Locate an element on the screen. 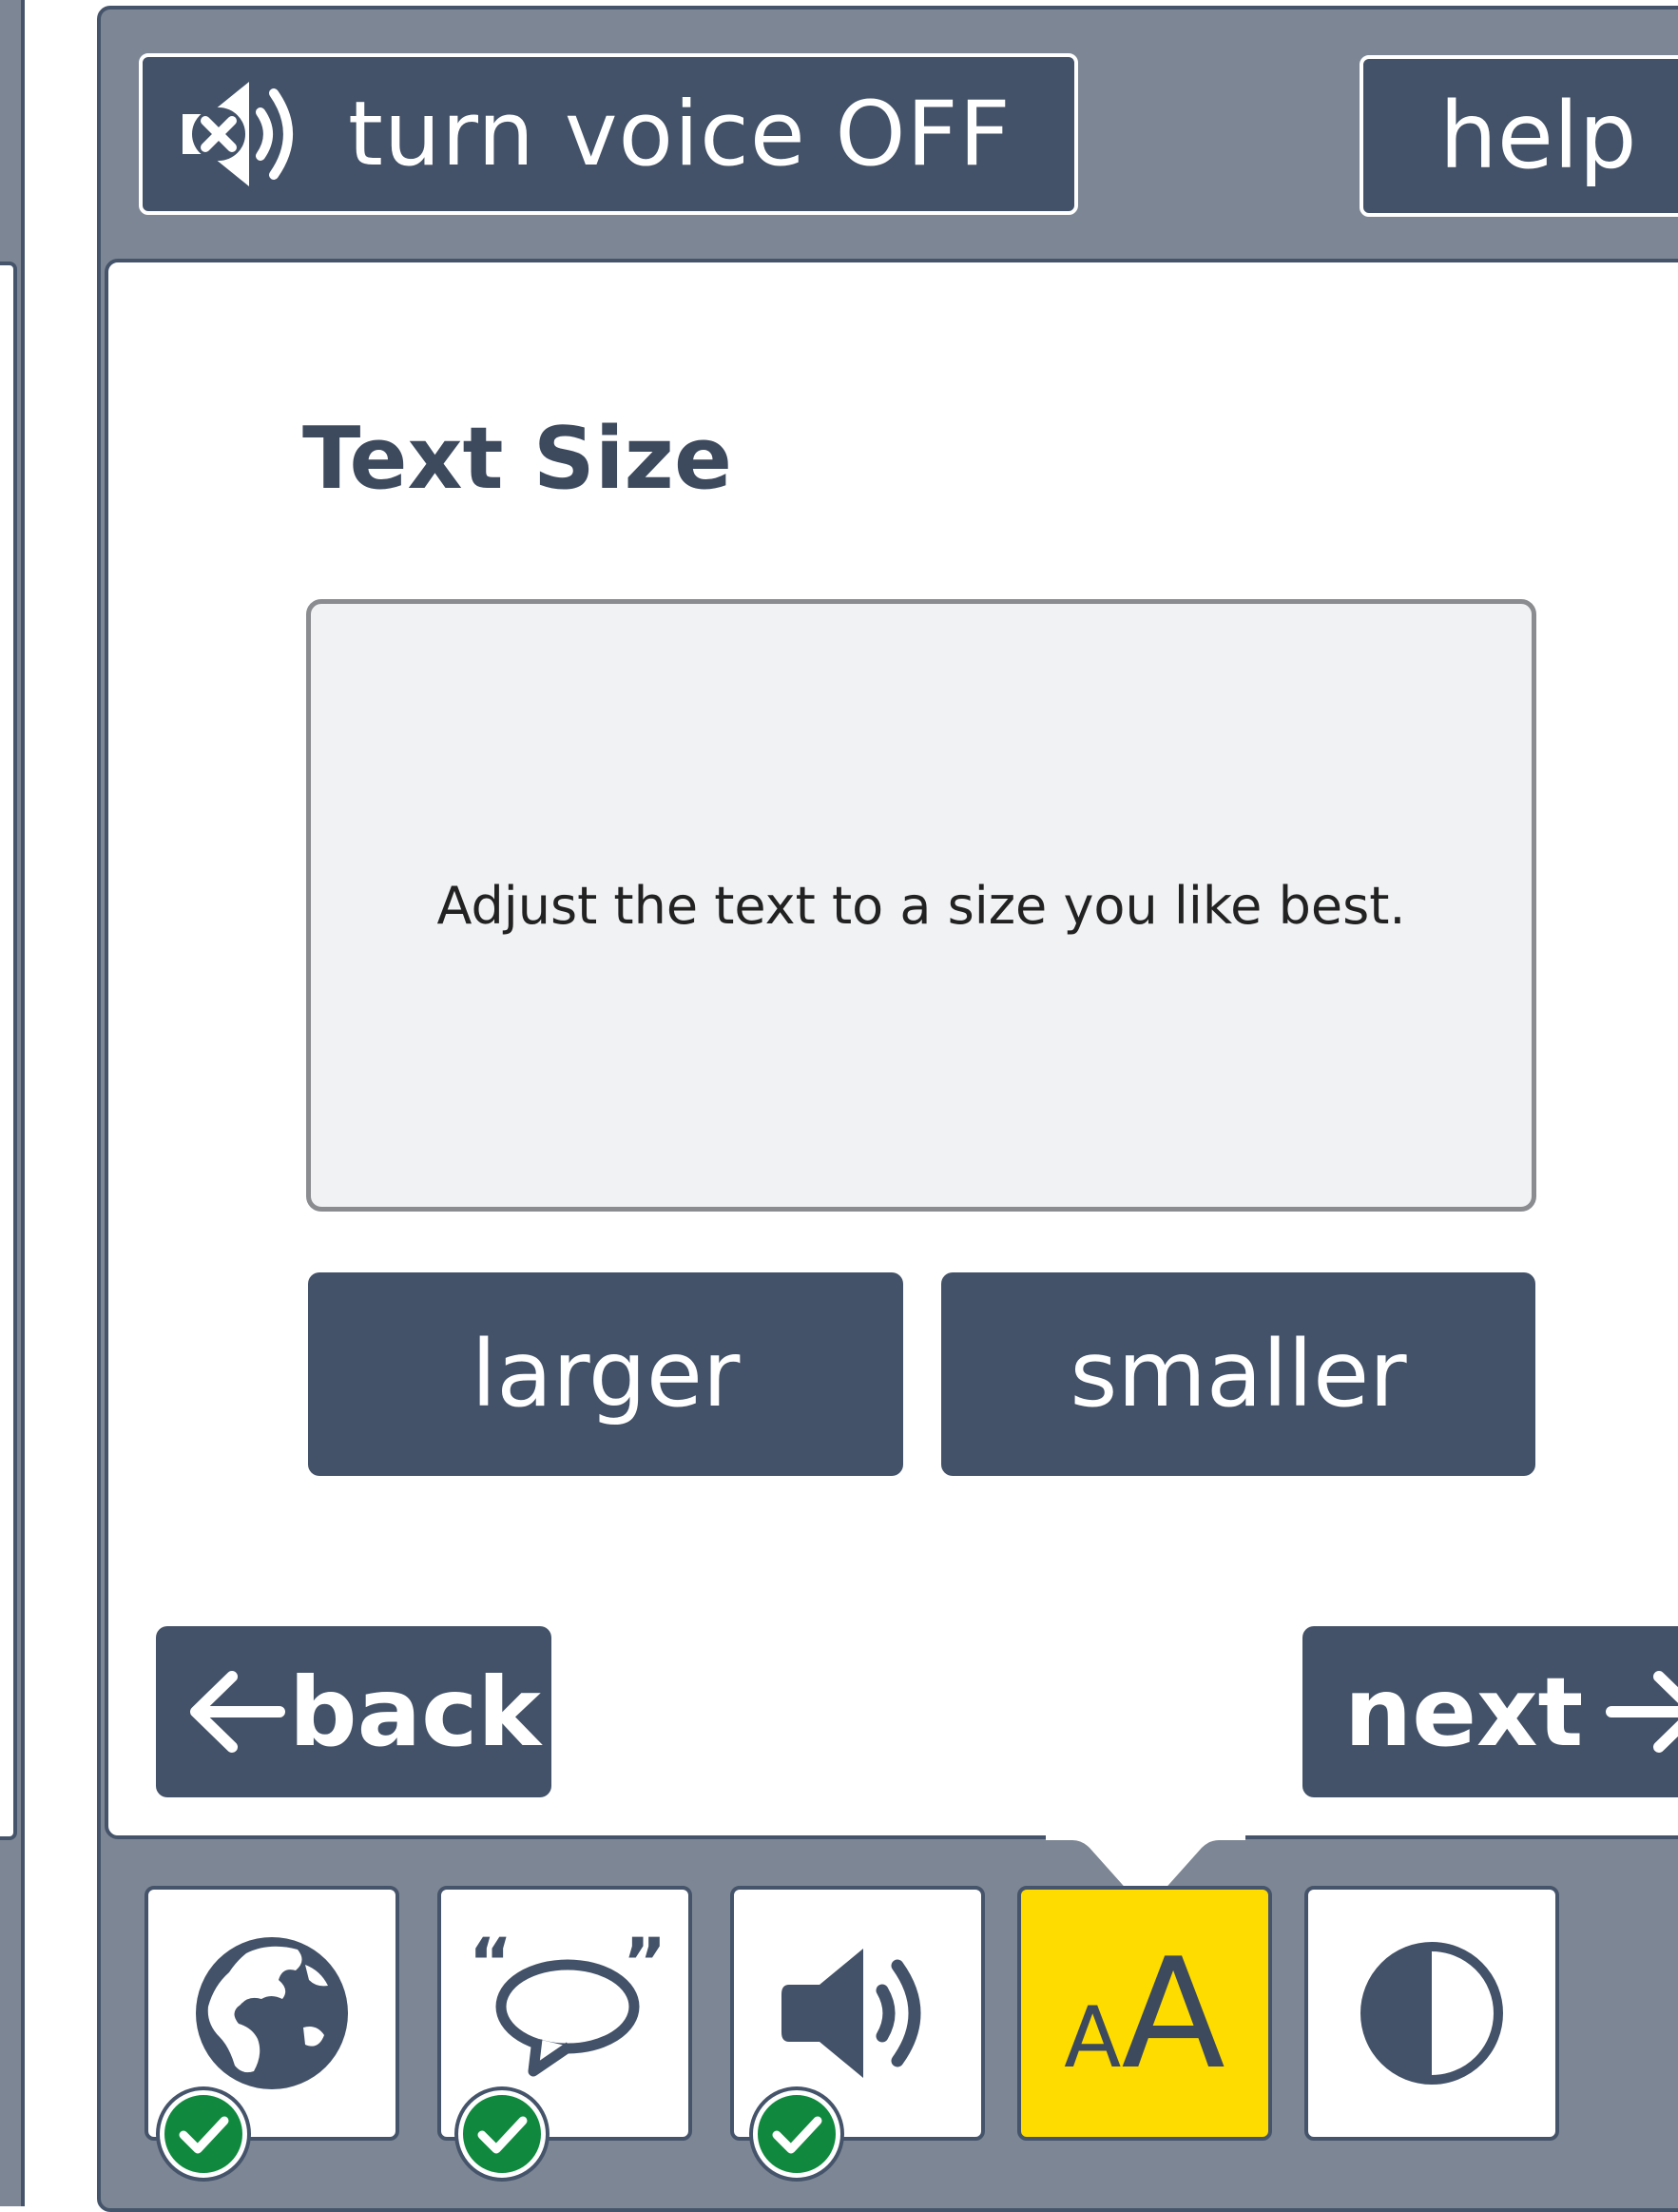 This screenshot has height=2212, width=1678. next-button-label: next is located at coordinates (1464, 1712).